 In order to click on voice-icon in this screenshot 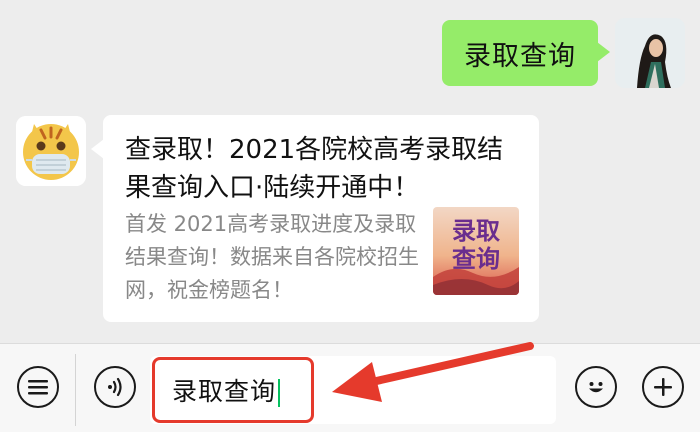, I will do `click(115, 387)`.